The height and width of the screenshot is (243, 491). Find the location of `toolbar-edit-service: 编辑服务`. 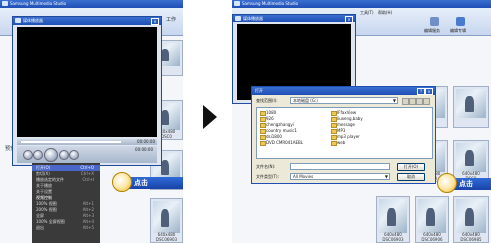

toolbar-edit-service: 编辑服务 is located at coordinates (432, 31).